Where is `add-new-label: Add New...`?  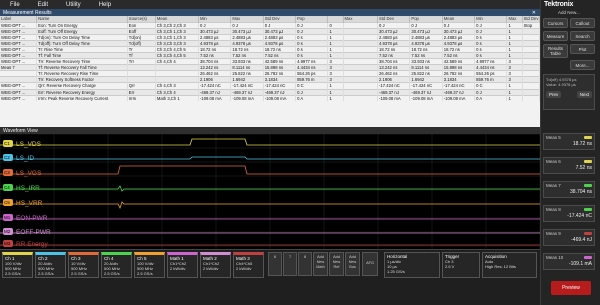
add-new-label: Add New... is located at coordinates (569, 12).